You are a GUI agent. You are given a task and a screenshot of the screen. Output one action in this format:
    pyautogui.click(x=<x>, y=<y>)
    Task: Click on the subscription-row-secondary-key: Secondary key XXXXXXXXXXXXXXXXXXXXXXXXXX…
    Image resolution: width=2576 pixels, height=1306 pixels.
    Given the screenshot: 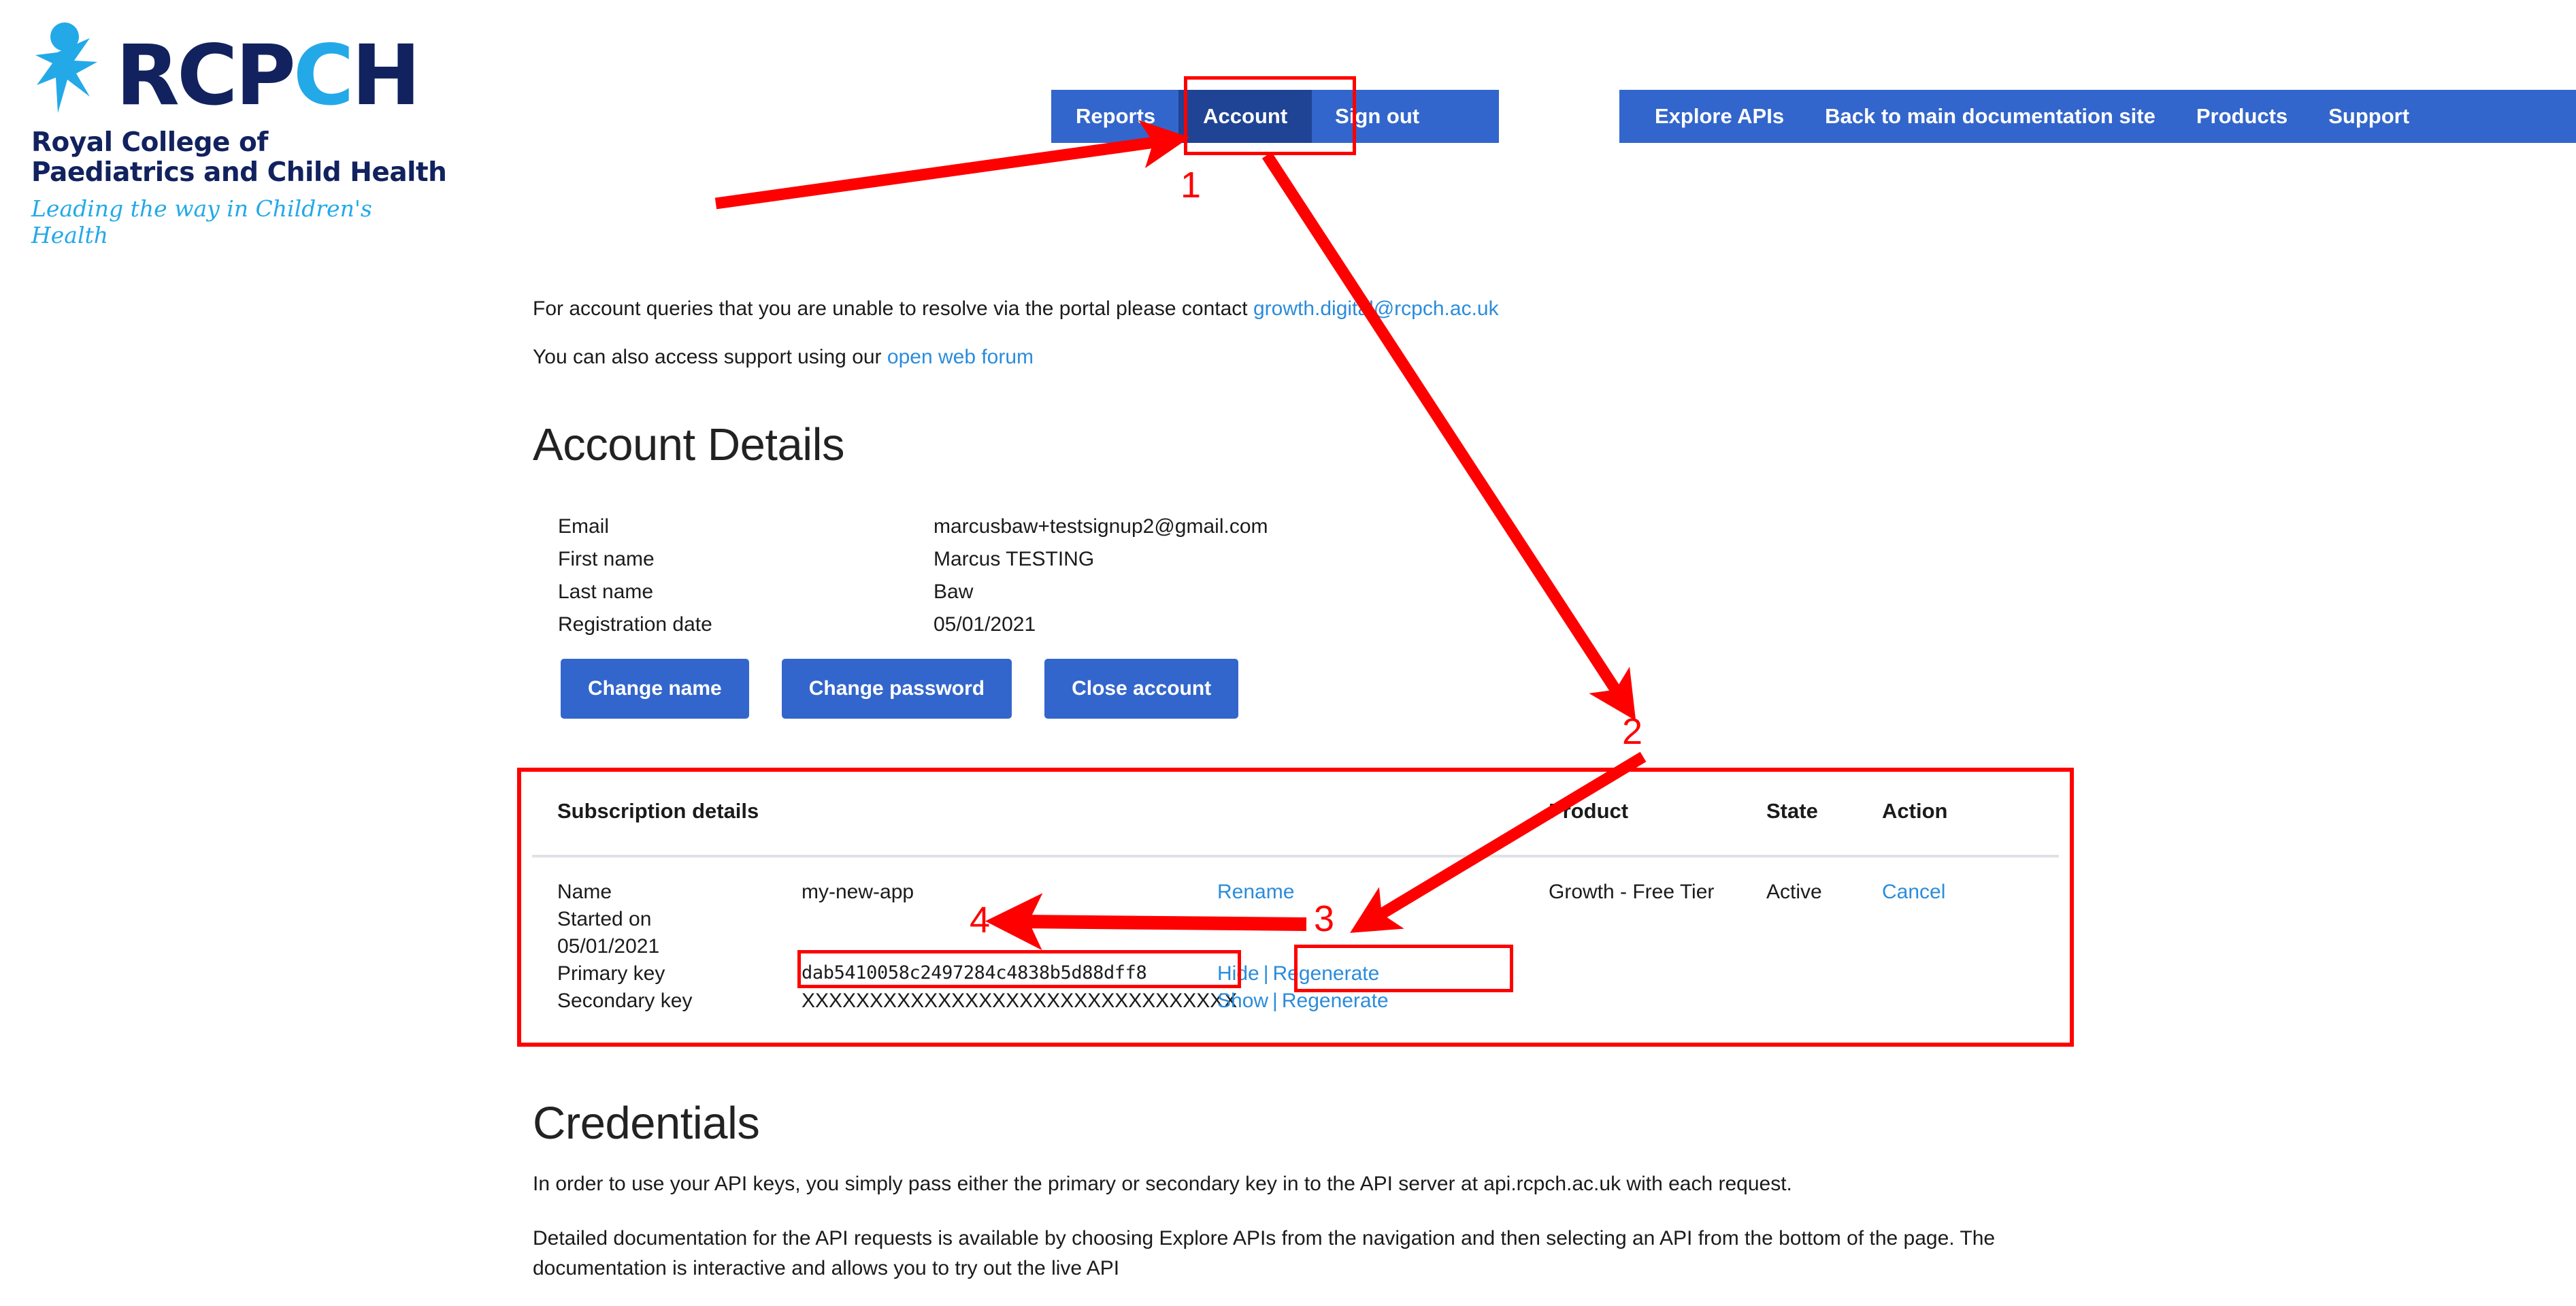 What is the action you would take?
    pyautogui.click(x=1296, y=1004)
    